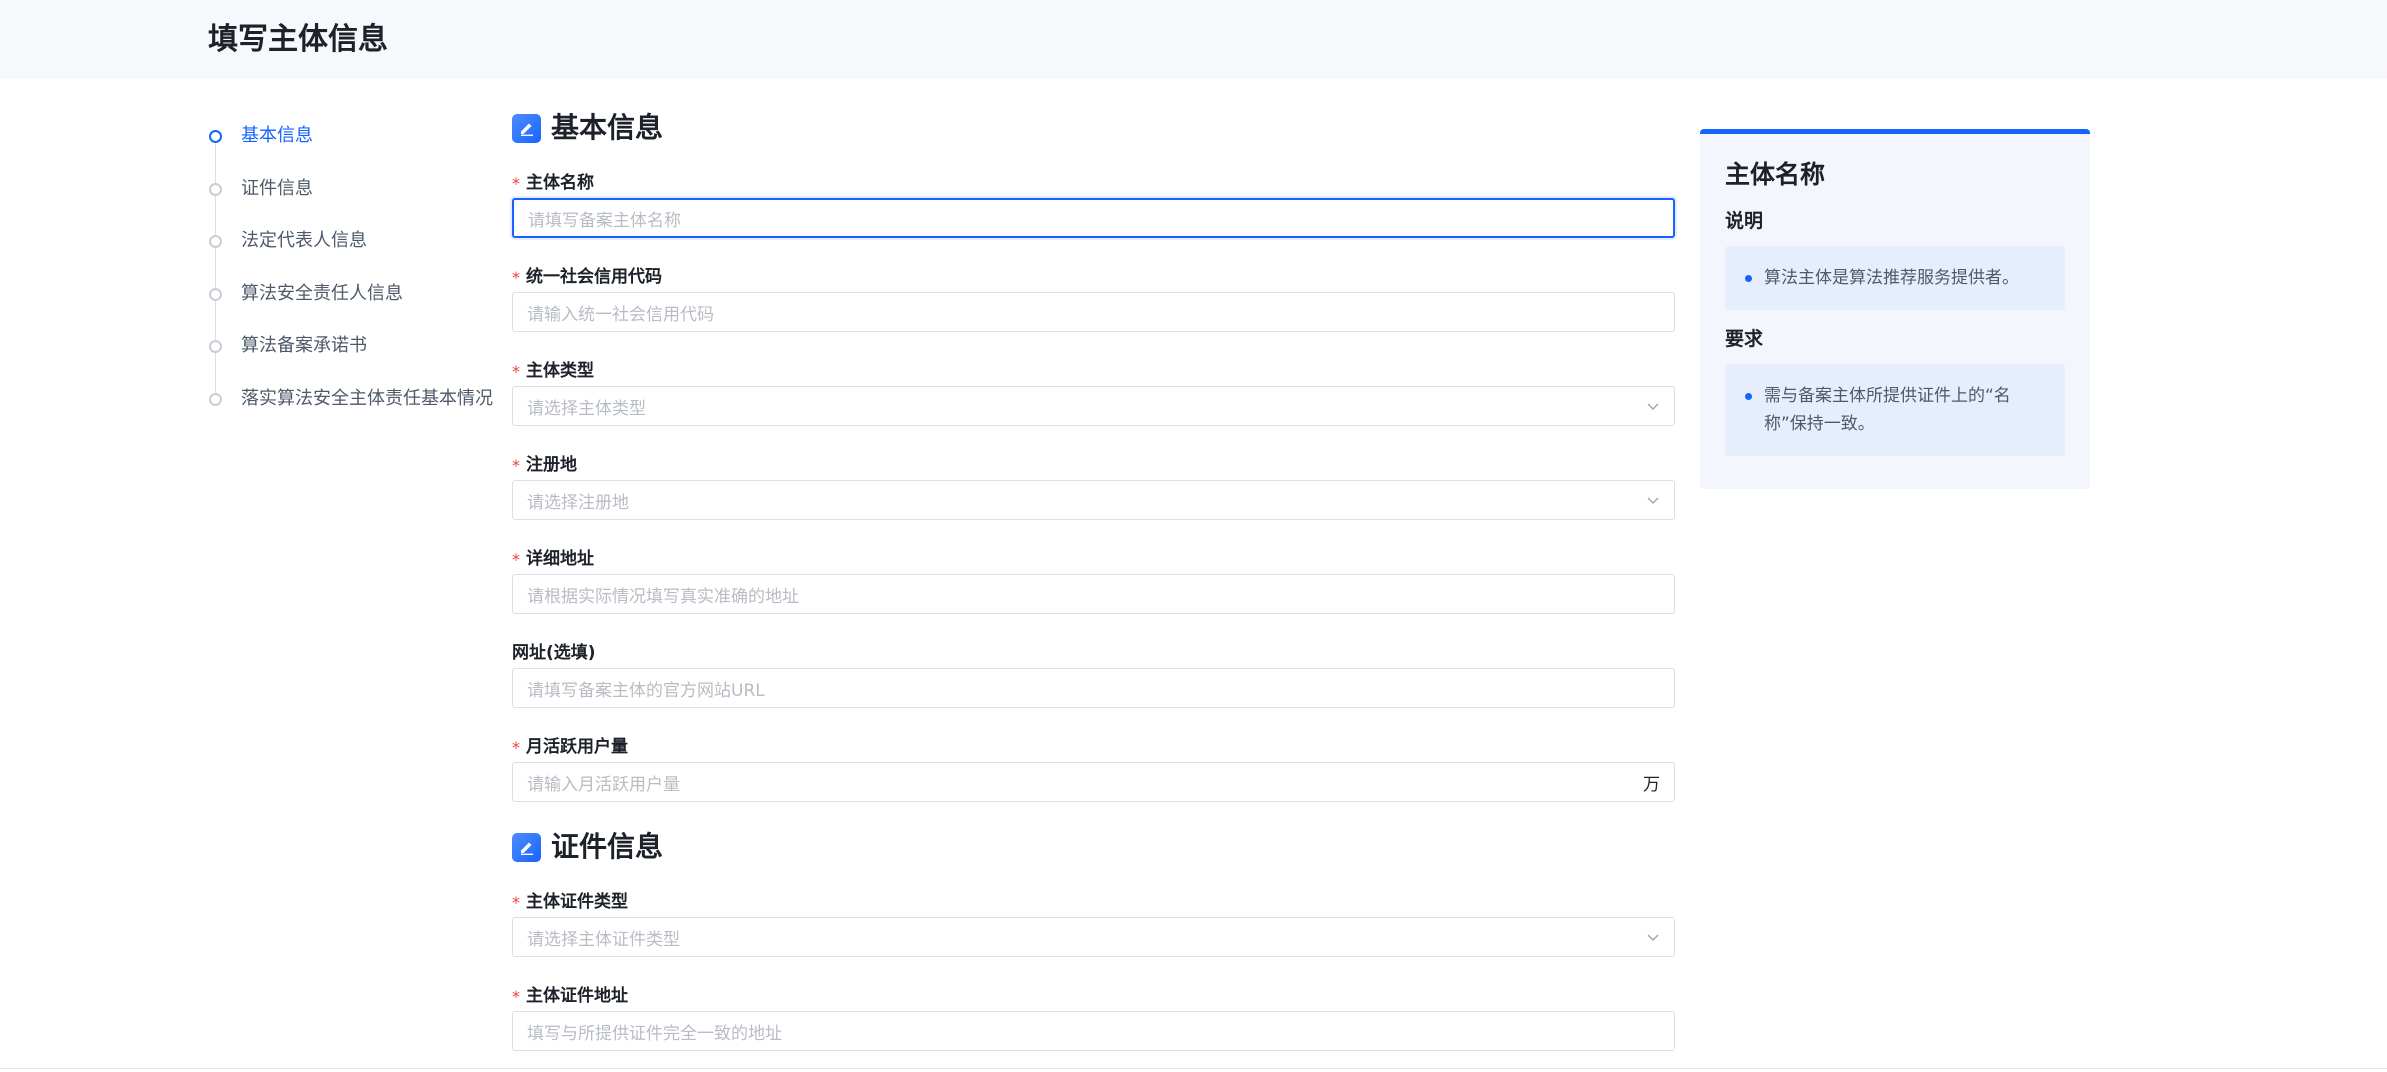  Describe the element at coordinates (1891, 278) in the screenshot. I see `help-desc-text: 算法主体是算法推荐服务提供者。` at that location.